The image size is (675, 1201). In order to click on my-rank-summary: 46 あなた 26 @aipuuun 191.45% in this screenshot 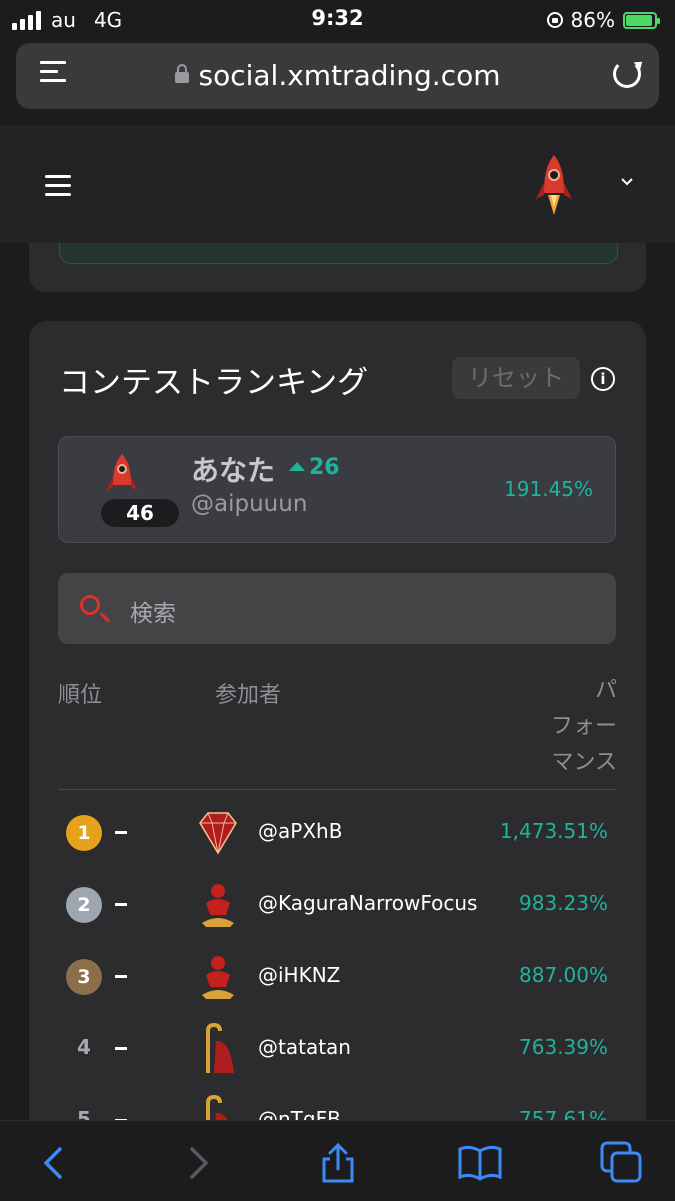, I will do `click(337, 489)`.